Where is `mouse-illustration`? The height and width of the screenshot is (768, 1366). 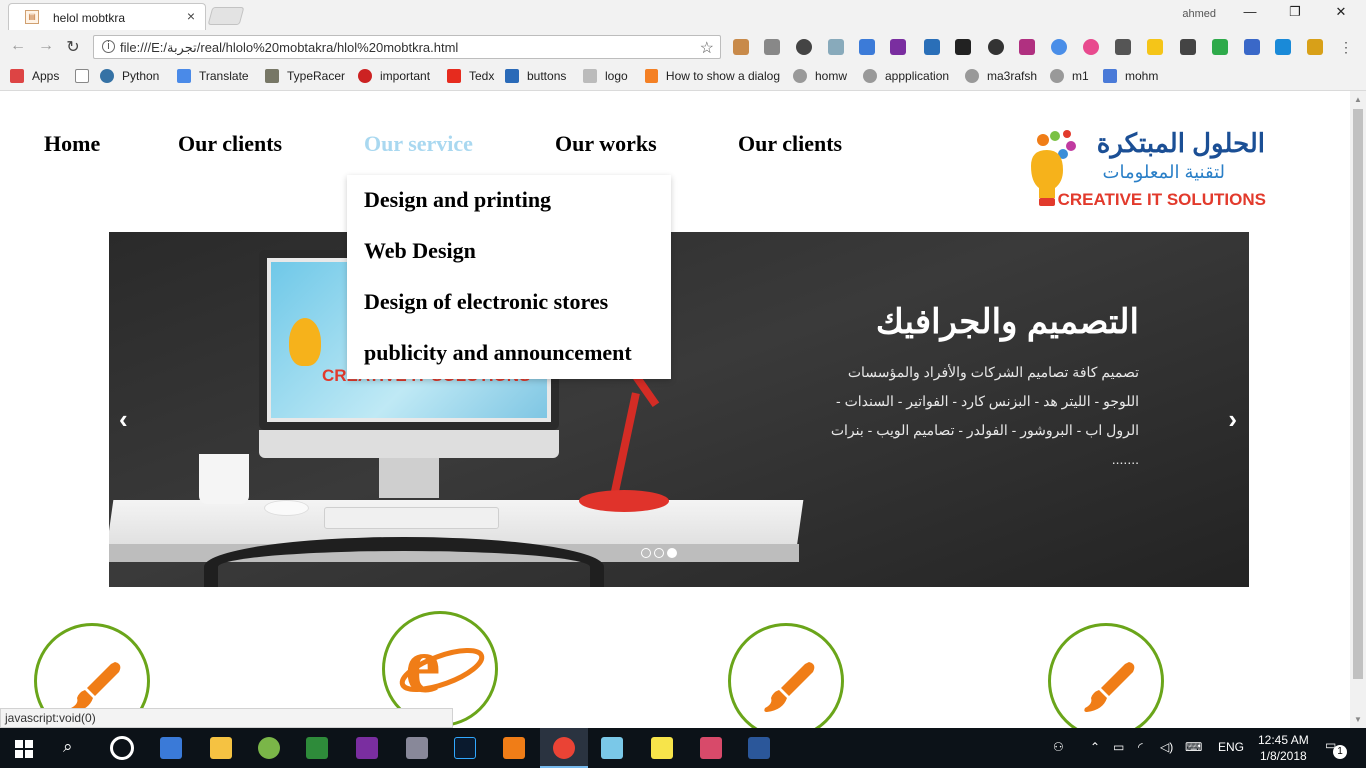 mouse-illustration is located at coordinates (286, 508).